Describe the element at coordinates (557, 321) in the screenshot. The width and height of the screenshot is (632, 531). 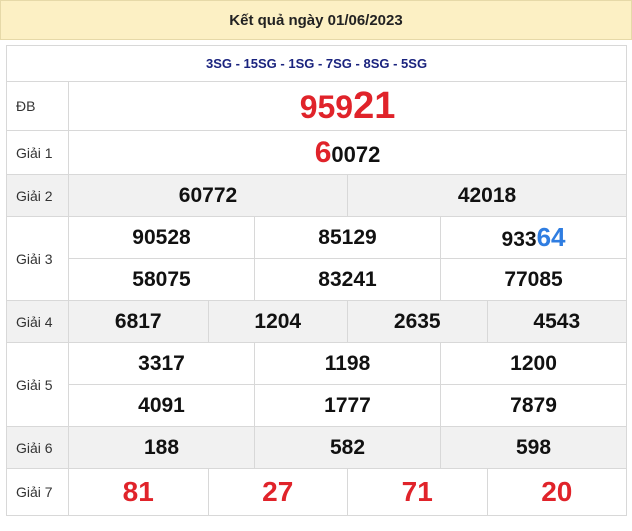
I see `g4-number: 4543` at that location.